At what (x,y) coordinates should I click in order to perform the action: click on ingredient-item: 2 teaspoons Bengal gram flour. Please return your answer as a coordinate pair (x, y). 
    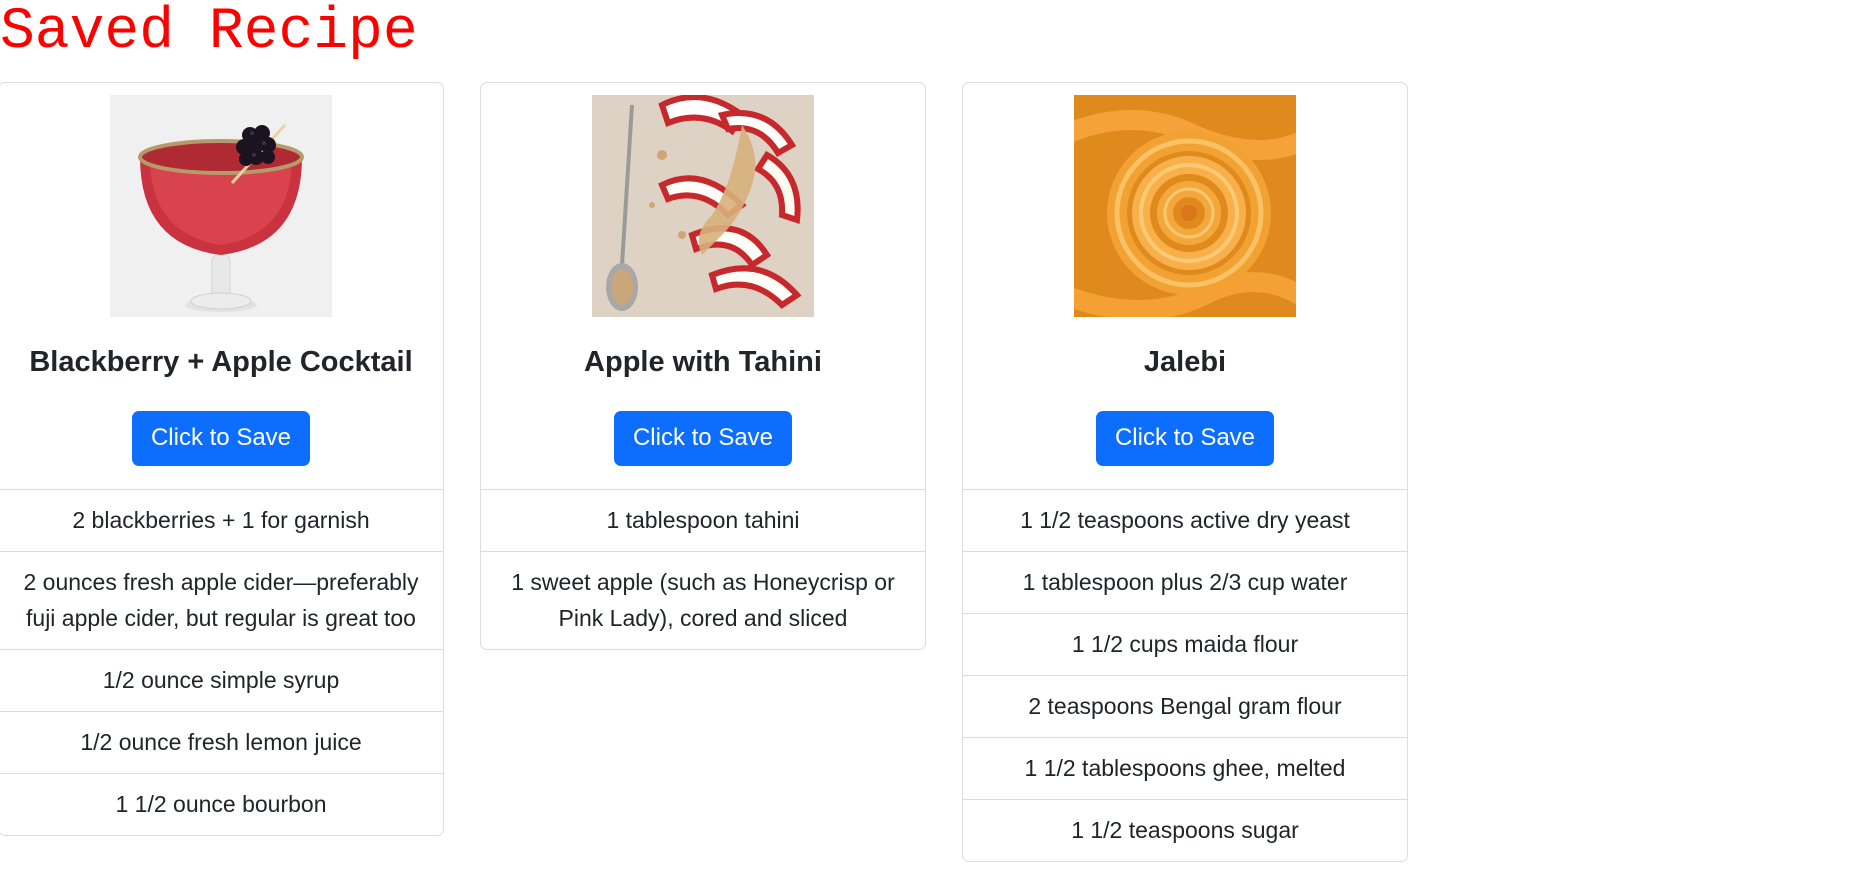
    Looking at the image, I should click on (1185, 707).